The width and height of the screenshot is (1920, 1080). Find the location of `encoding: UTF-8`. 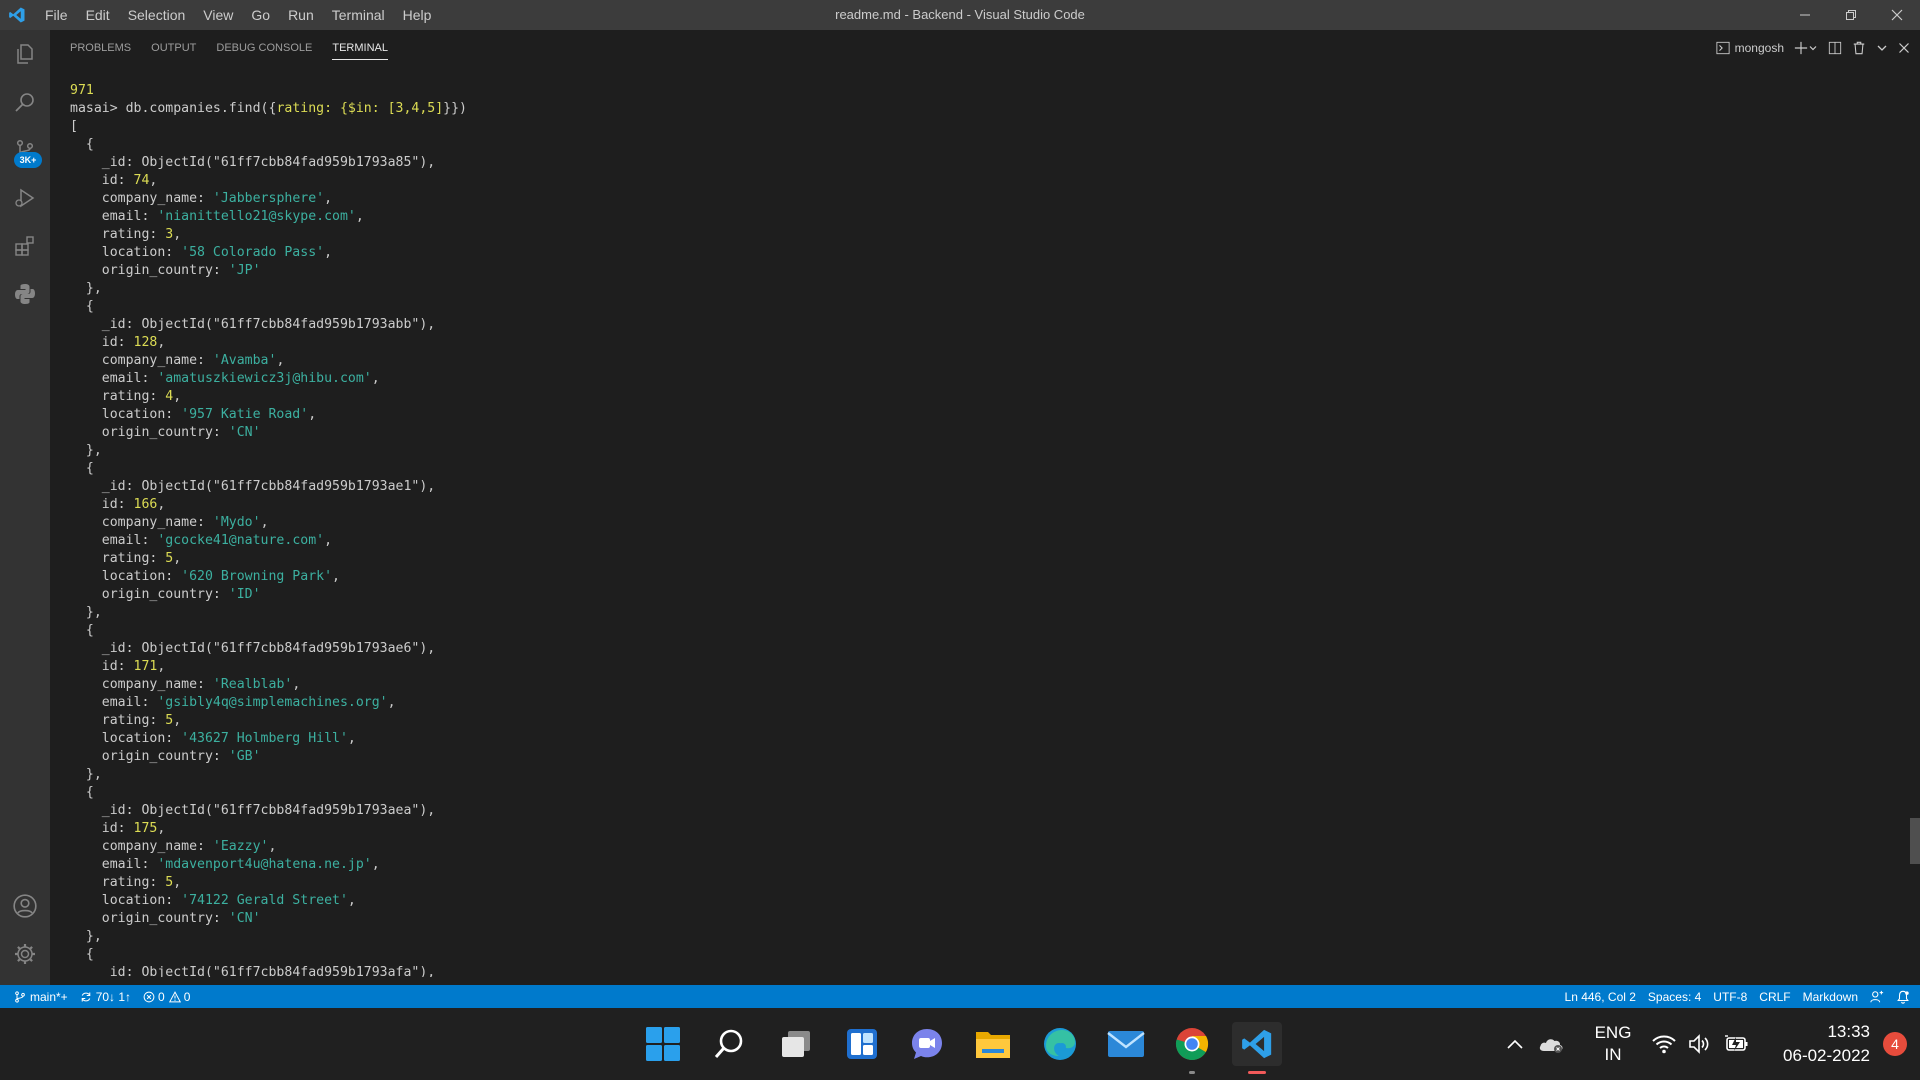

encoding: UTF-8 is located at coordinates (1730, 996).